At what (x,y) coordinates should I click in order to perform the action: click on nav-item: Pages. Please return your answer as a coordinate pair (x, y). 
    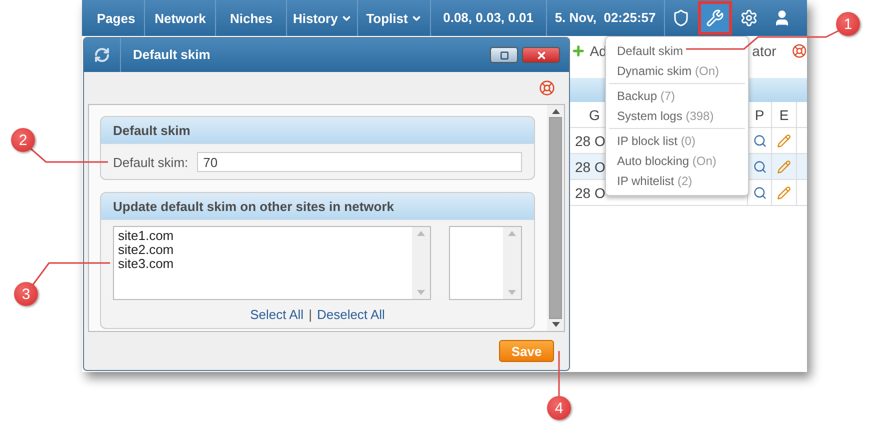
    Looking at the image, I should click on (117, 18).